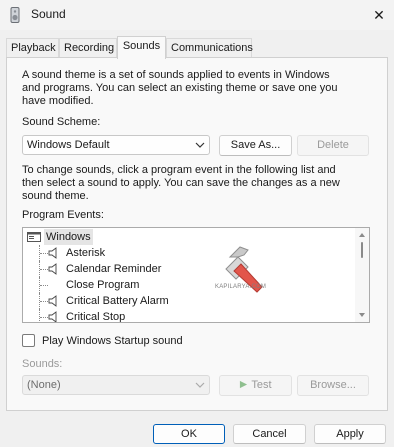 Image resolution: width=394 pixels, height=447 pixels. I want to click on startup-sound-checkbox, so click(28, 340).